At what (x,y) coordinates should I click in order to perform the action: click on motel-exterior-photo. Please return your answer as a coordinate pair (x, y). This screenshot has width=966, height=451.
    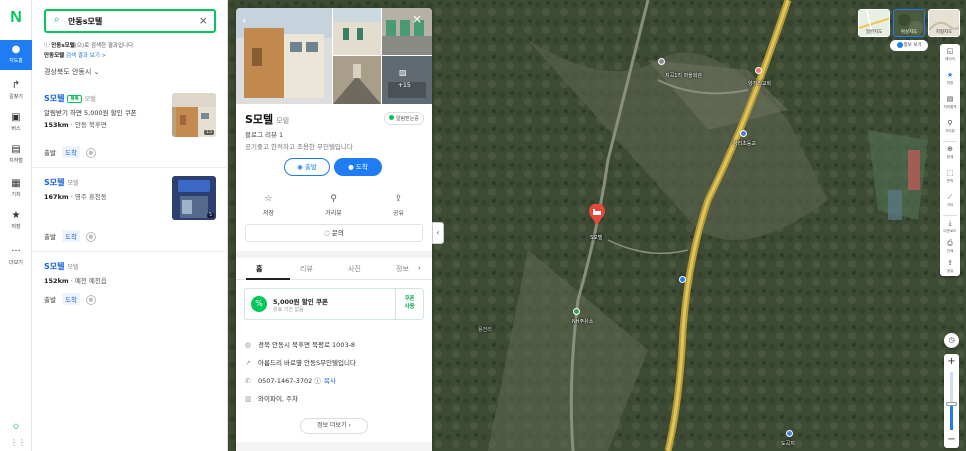
    Looking at the image, I should click on (284, 56).